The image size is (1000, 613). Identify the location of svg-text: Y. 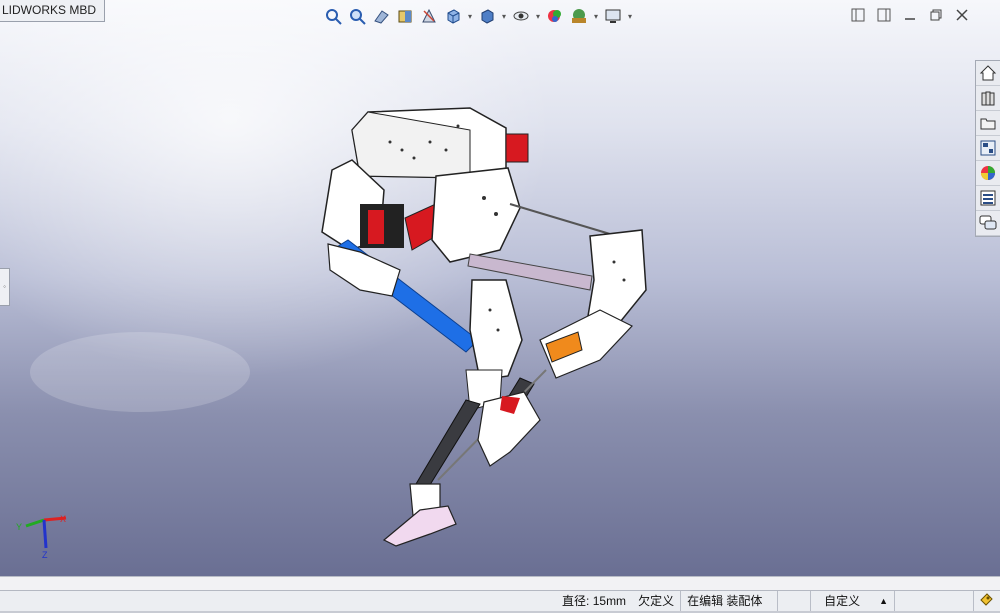
(19, 527).